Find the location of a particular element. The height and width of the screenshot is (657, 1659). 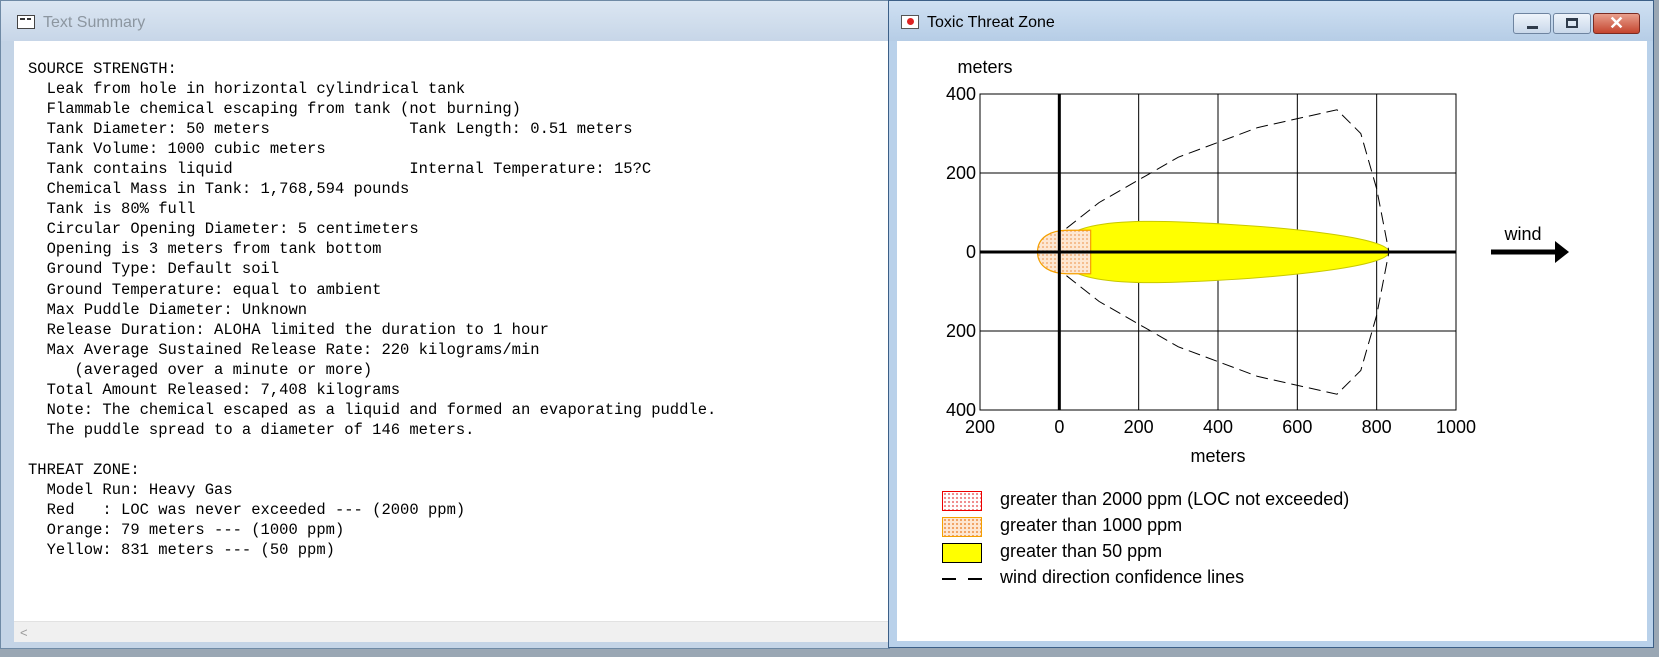

legend-swatch-dash is located at coordinates (962, 579).